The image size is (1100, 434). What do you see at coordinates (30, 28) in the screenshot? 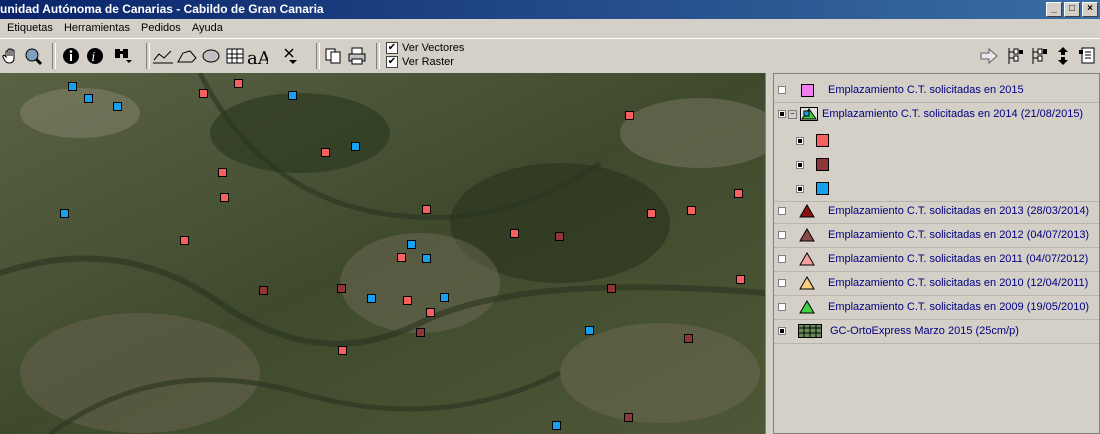
I see `menu-etiquetas: Etiquetas` at bounding box center [30, 28].